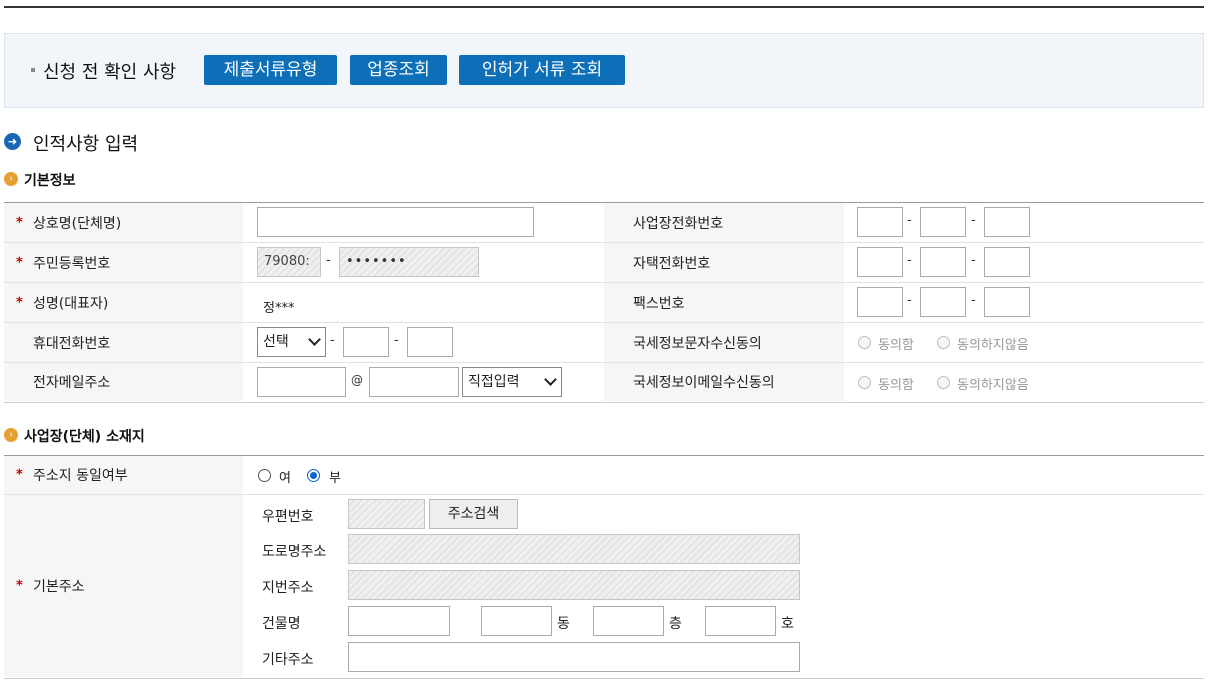 Image resolution: width=1208 pixels, height=682 pixels. I want to click on select-value: 선택, so click(276, 342).